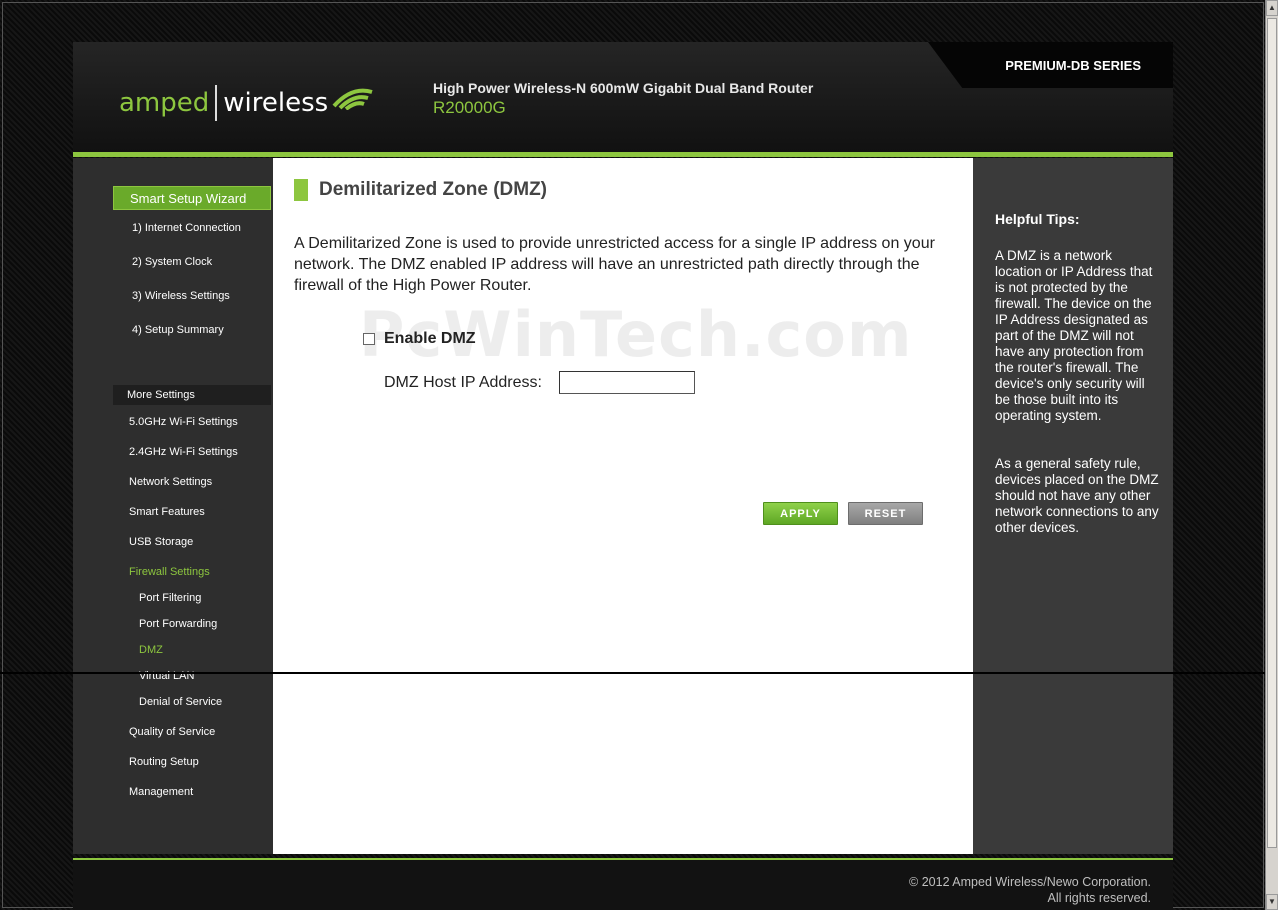  What do you see at coordinates (276, 103) in the screenshot?
I see `logo-wireless-text: wireless` at bounding box center [276, 103].